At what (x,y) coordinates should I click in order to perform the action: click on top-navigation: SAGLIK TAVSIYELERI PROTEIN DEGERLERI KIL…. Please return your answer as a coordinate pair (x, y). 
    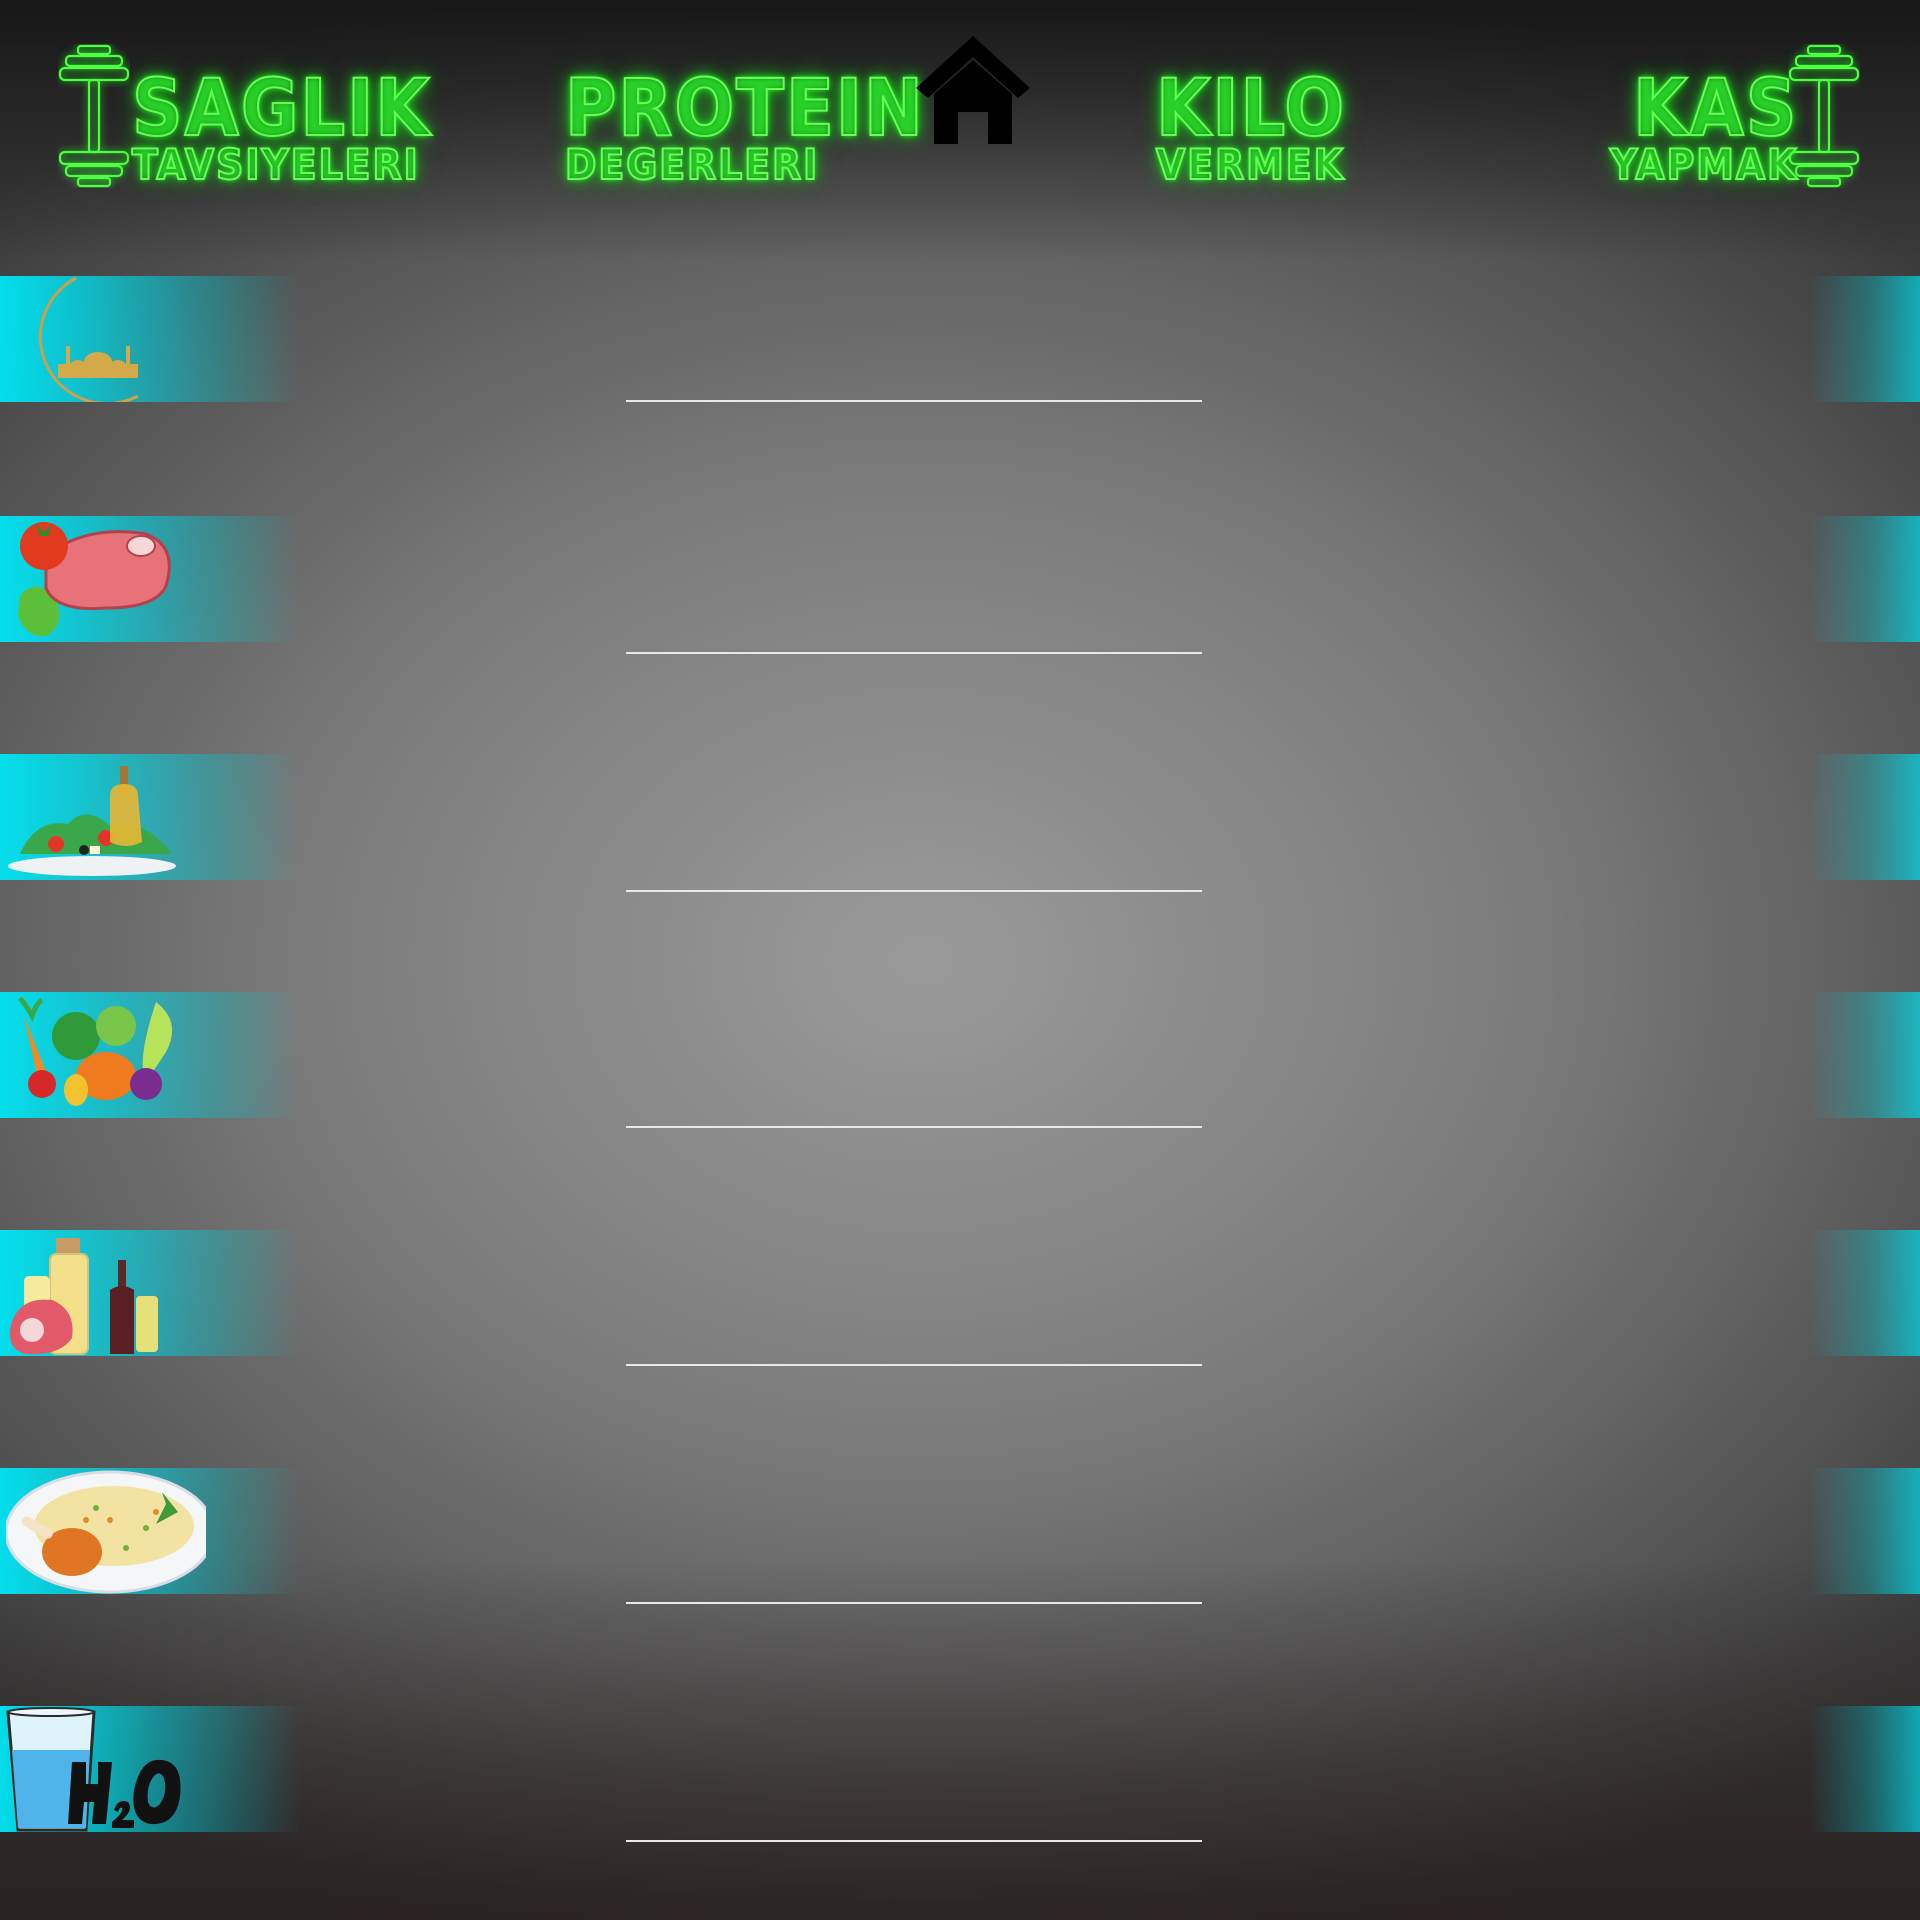
    Looking at the image, I should click on (960, 110).